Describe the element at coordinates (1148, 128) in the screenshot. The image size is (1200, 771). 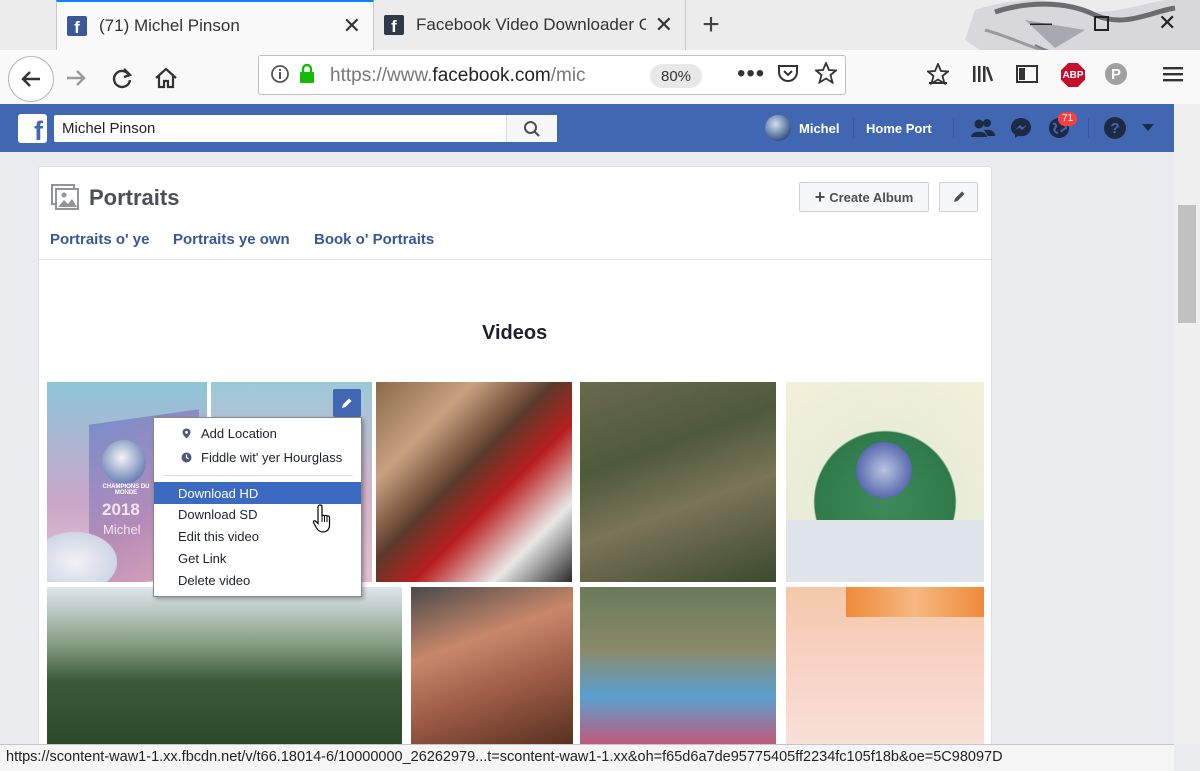
I see `account-dropdown-caret-icon` at that location.